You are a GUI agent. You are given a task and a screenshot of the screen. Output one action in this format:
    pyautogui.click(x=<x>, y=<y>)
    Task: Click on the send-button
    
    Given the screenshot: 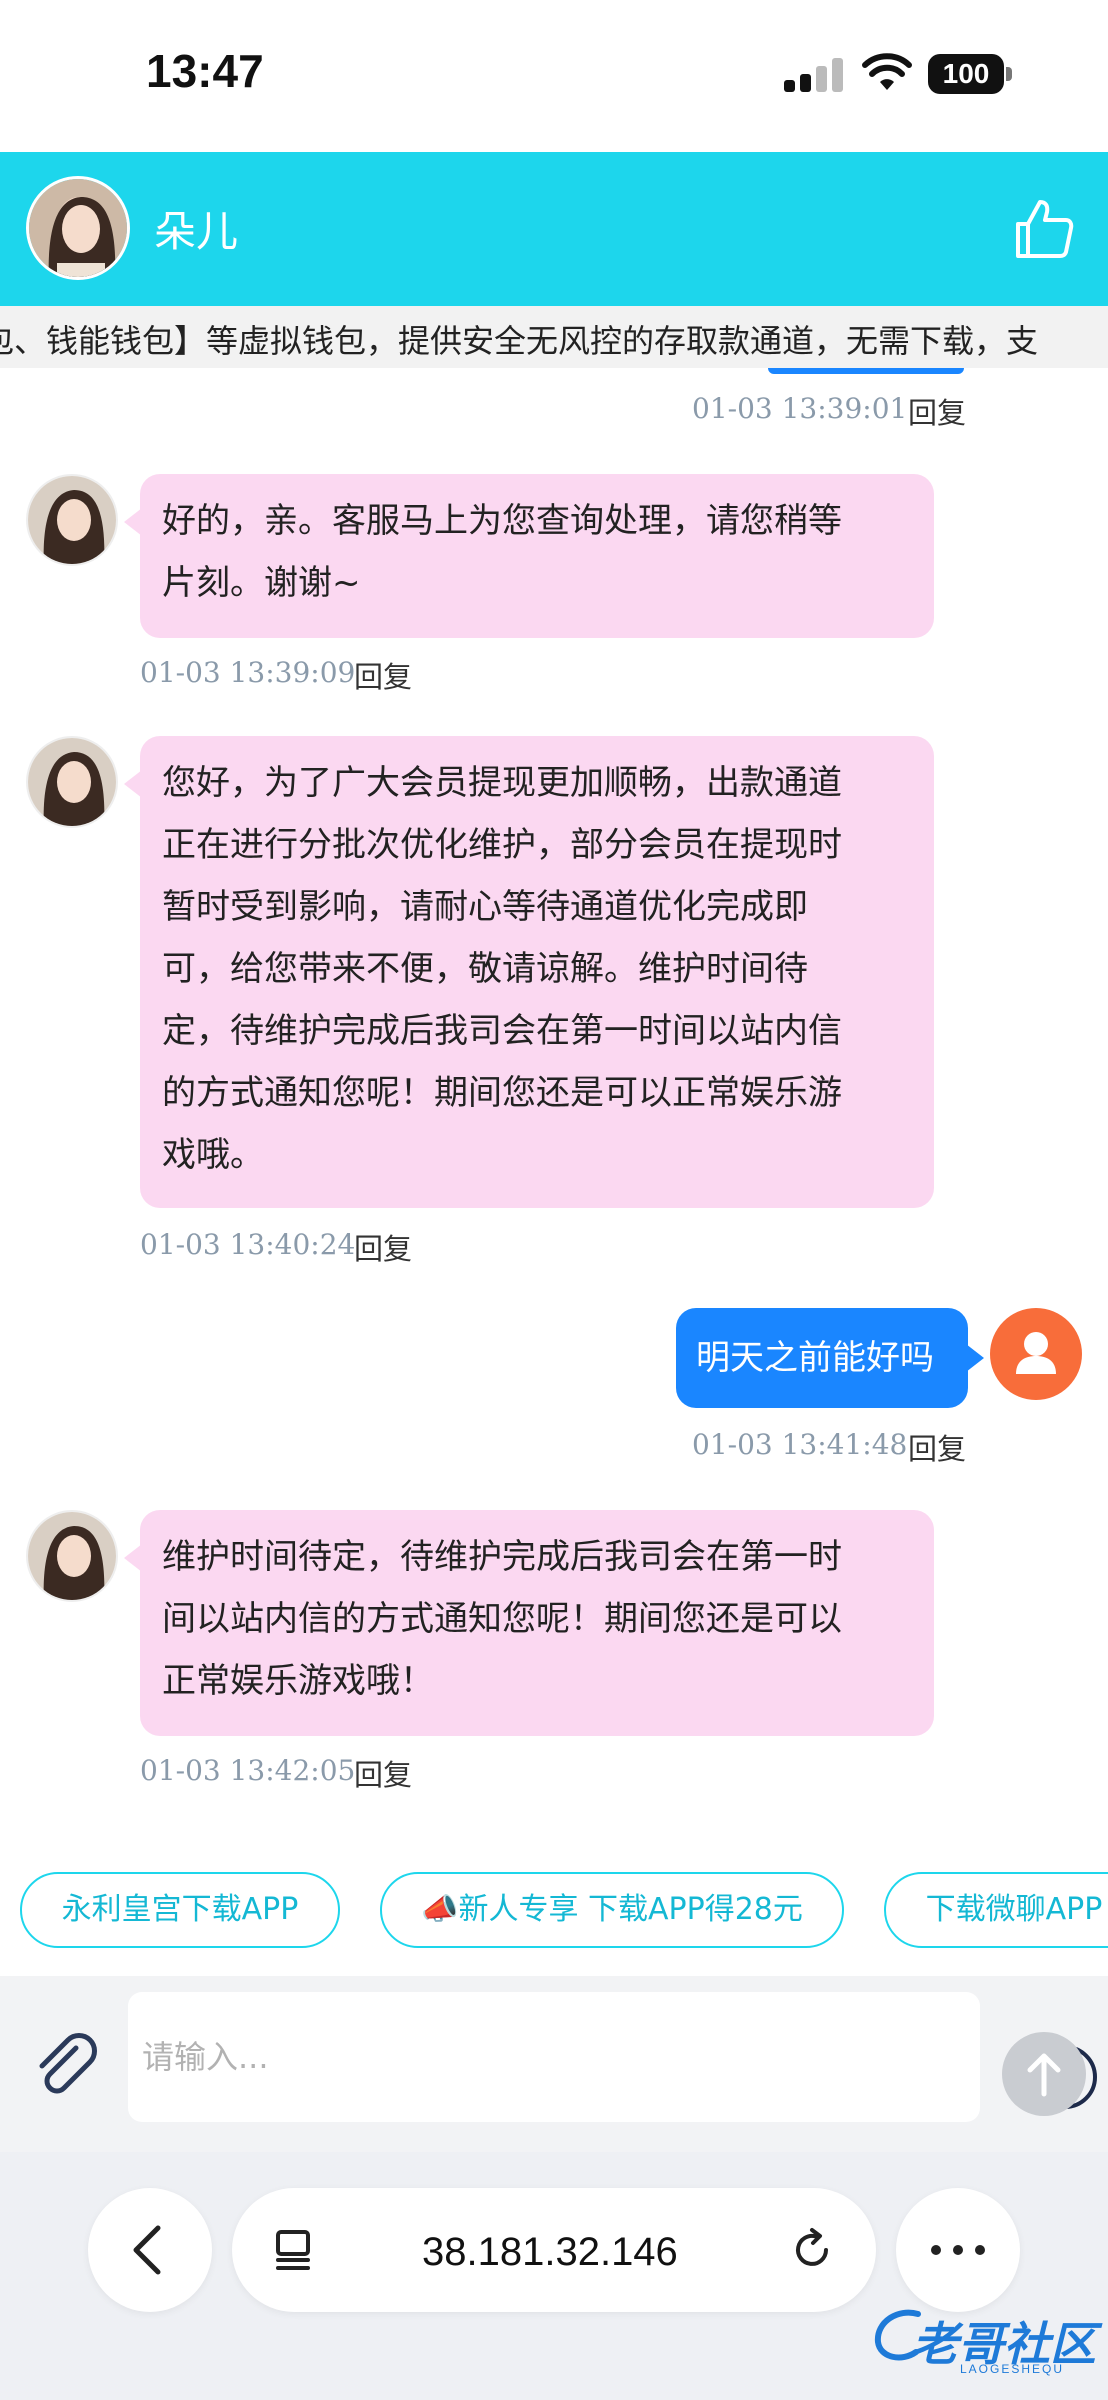 What is the action you would take?
    pyautogui.click(x=1044, y=2074)
    